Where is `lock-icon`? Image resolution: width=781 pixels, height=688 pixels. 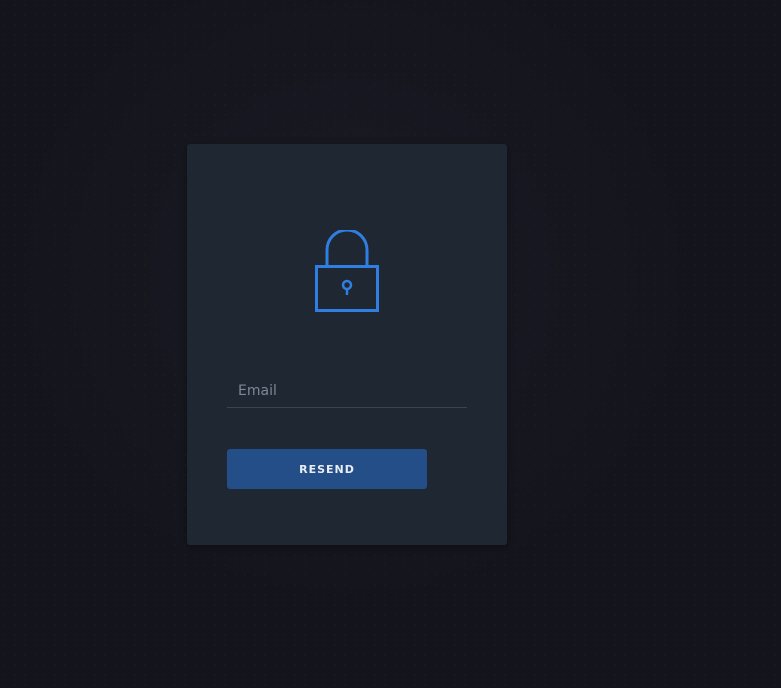
lock-icon is located at coordinates (347, 272).